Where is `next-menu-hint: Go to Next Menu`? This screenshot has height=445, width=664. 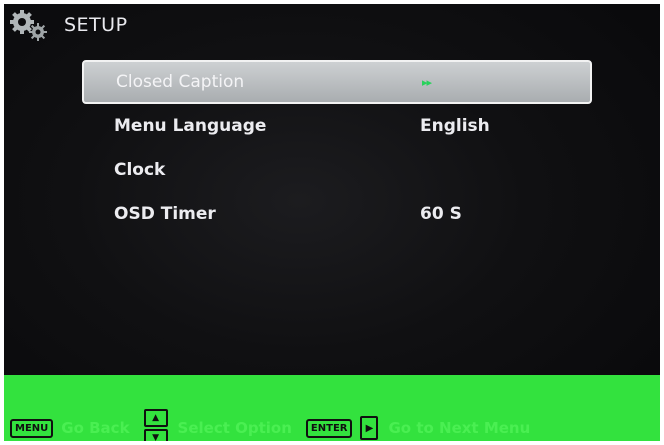
next-menu-hint: Go to Next Menu is located at coordinates (459, 428).